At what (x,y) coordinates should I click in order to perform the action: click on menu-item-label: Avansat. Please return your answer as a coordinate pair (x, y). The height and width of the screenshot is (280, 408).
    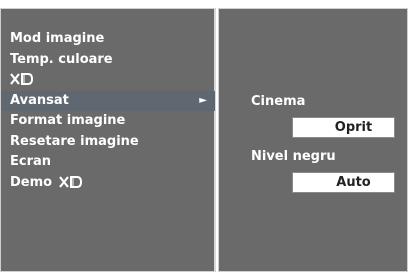
    Looking at the image, I should click on (39, 100).